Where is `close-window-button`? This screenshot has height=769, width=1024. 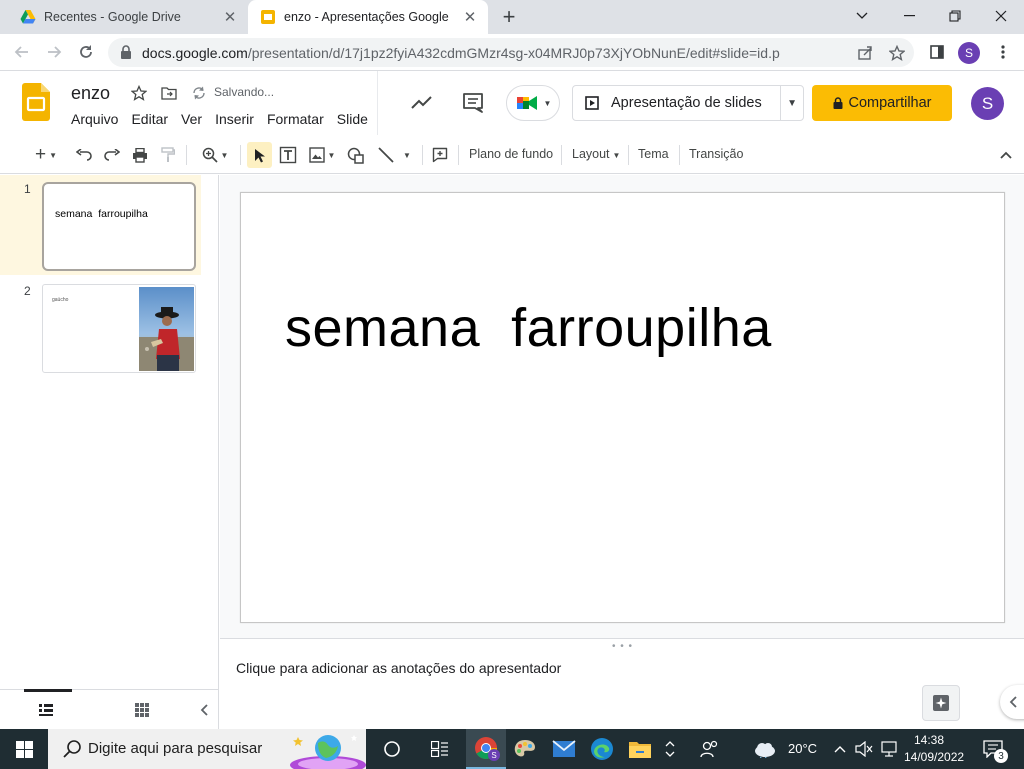
close-window-button is located at coordinates (1001, 16).